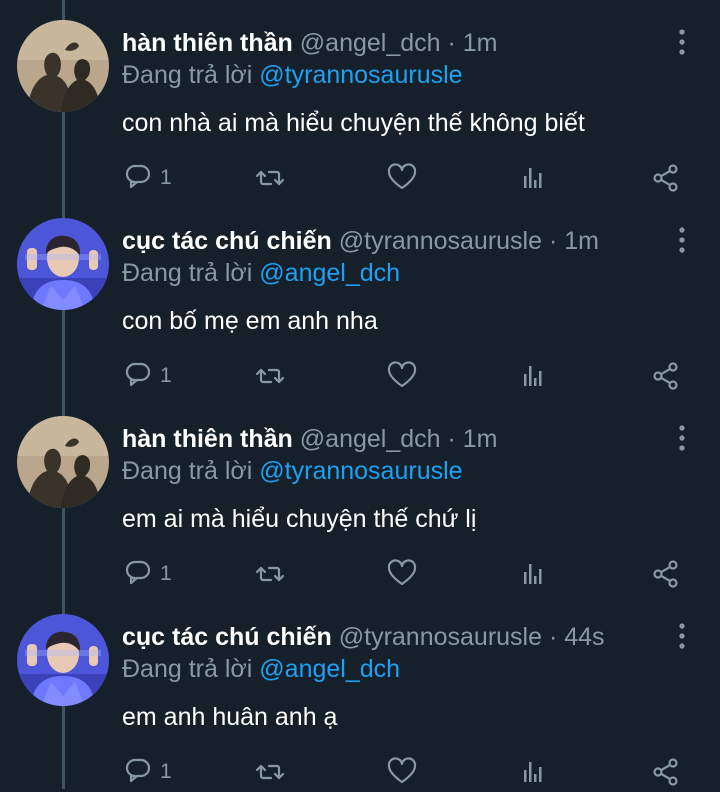 This screenshot has height=792, width=720. Describe the element at coordinates (584, 637) in the screenshot. I see `timestamp: 44s` at that location.